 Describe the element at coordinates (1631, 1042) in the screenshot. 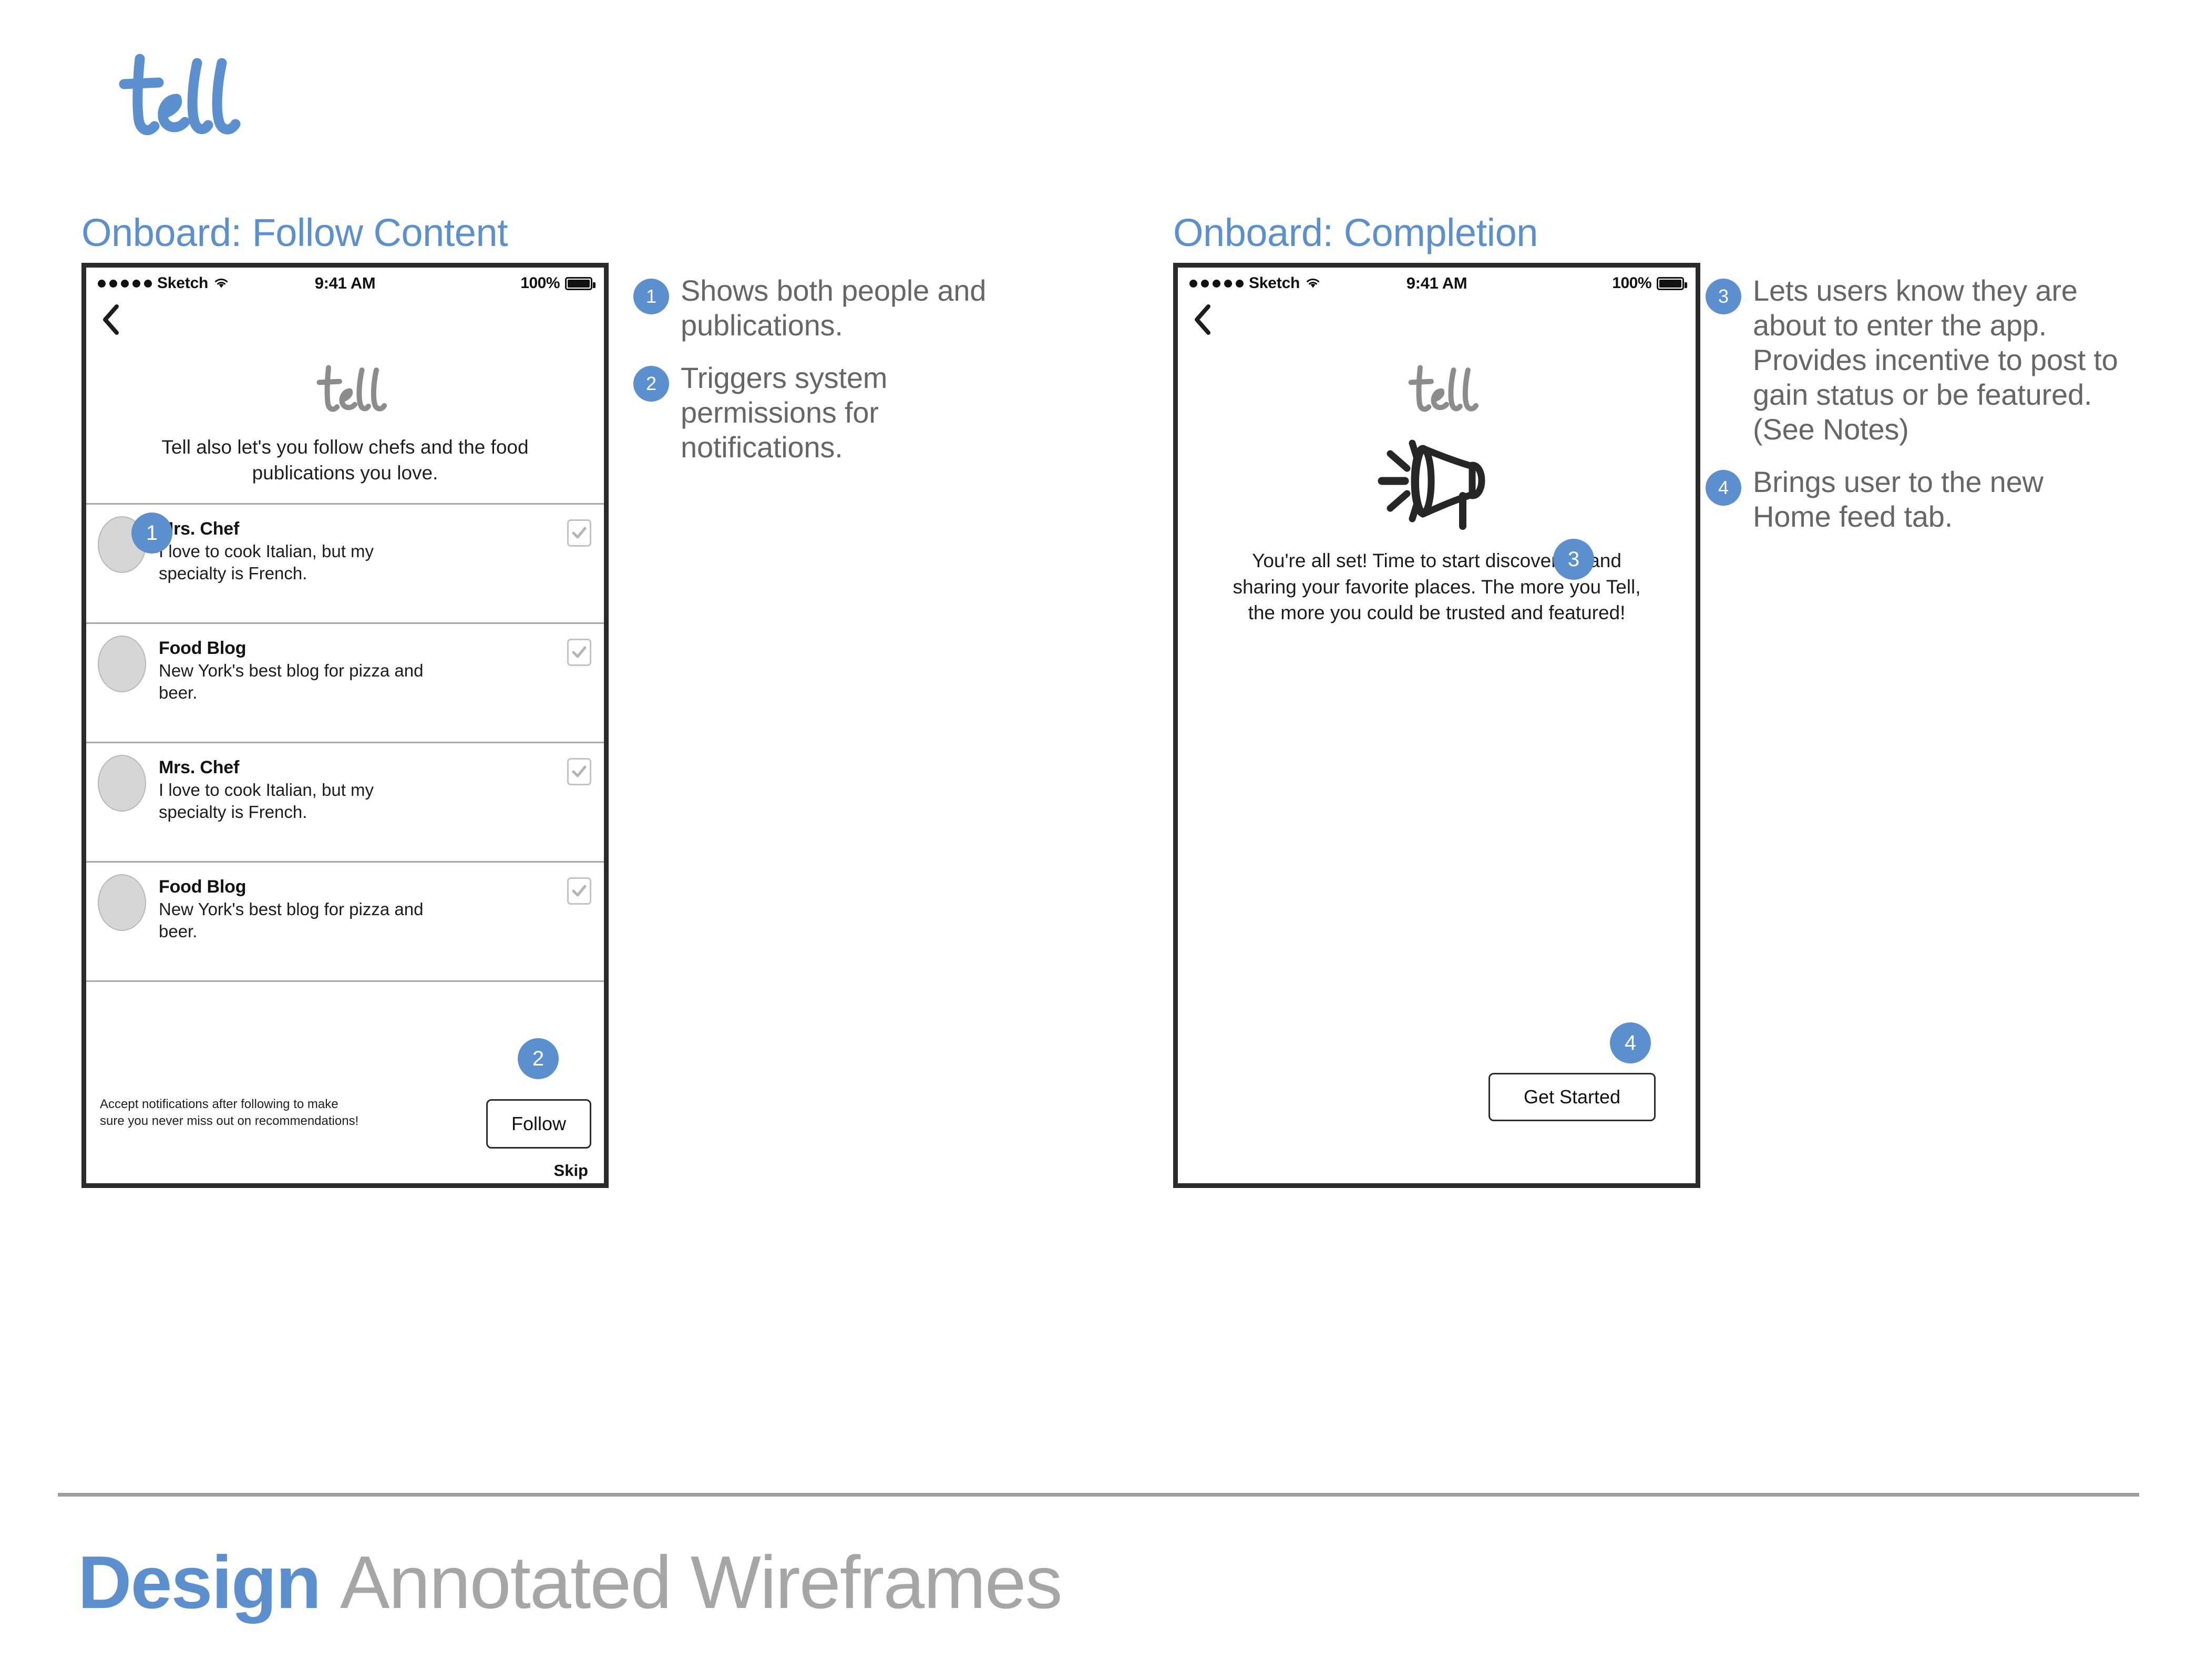

I see `annotation-badge-4: 4` at that location.